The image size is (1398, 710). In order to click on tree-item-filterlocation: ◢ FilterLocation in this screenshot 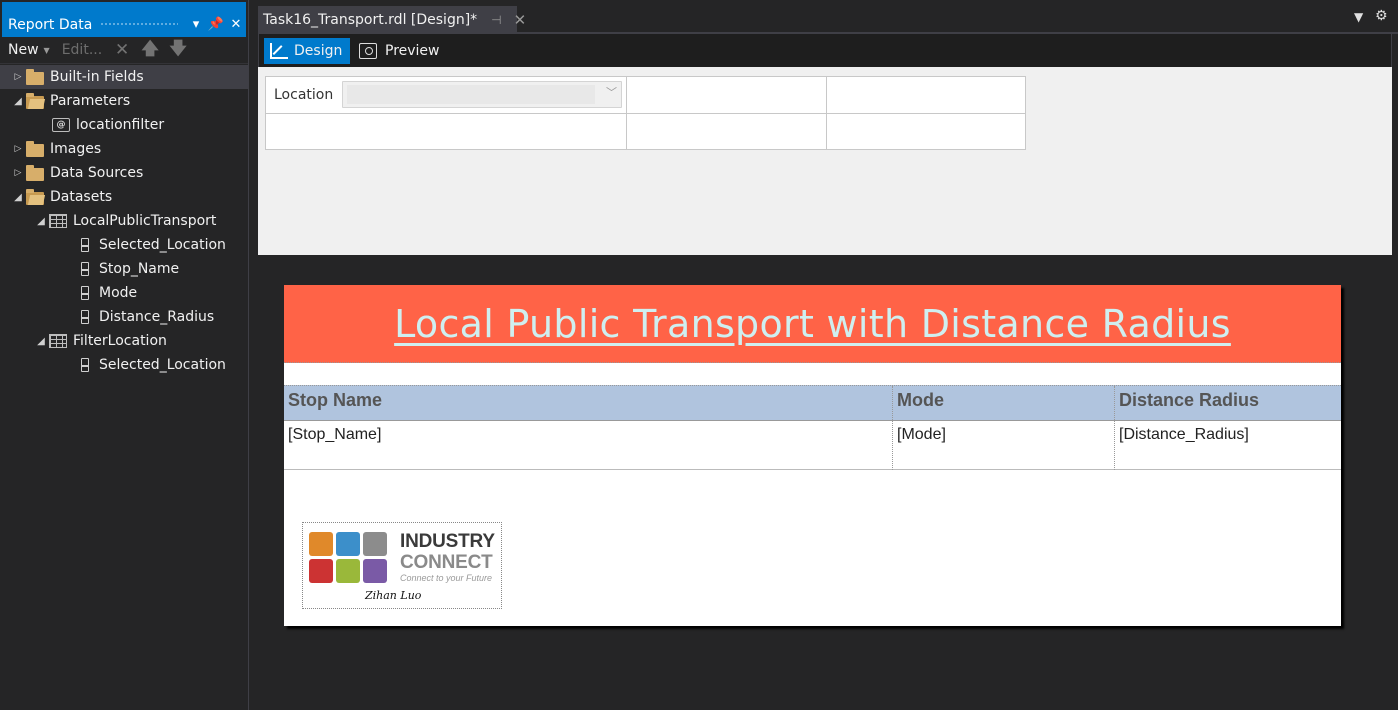, I will do `click(124, 341)`.